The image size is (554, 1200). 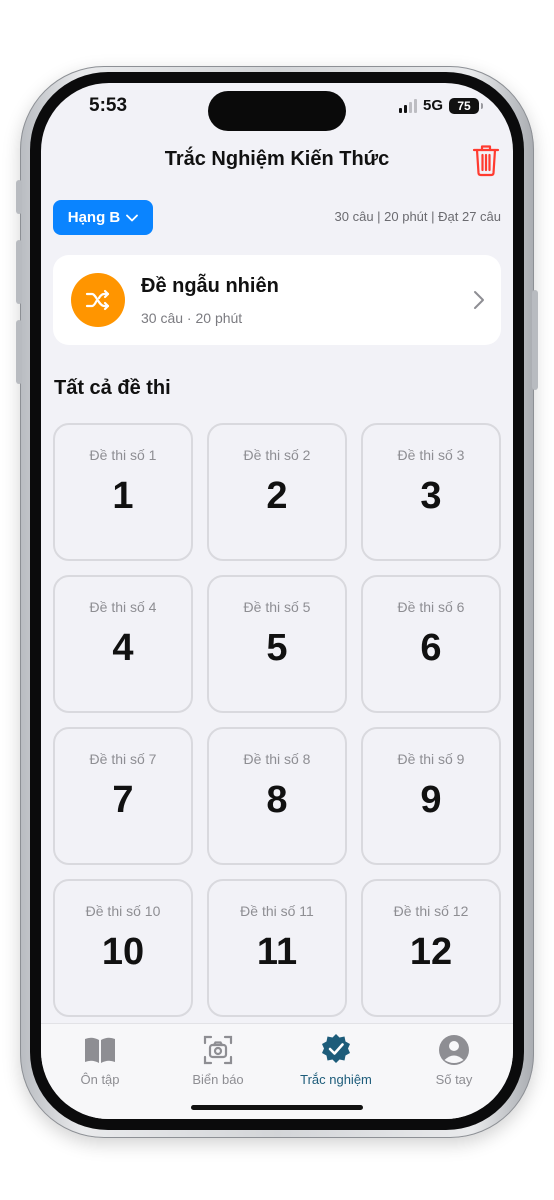 What do you see at coordinates (98, 300) in the screenshot?
I see `shuffle-icon` at bounding box center [98, 300].